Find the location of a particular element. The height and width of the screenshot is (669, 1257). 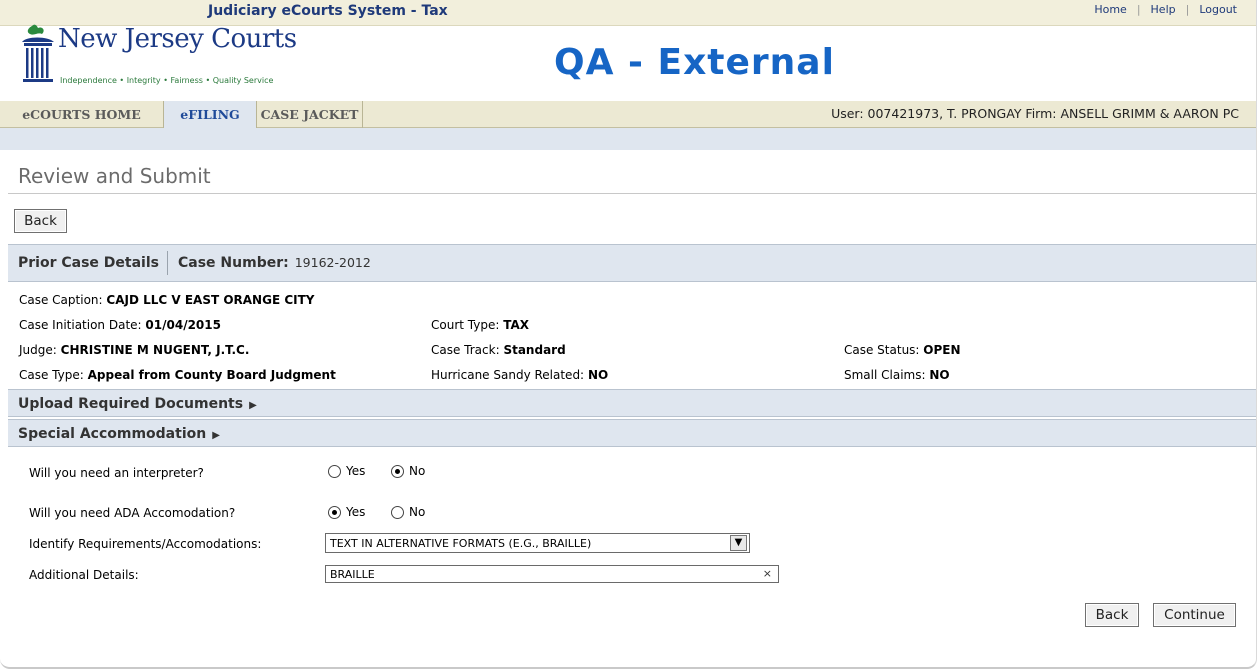

details-value: BRAILLE is located at coordinates (352, 574).